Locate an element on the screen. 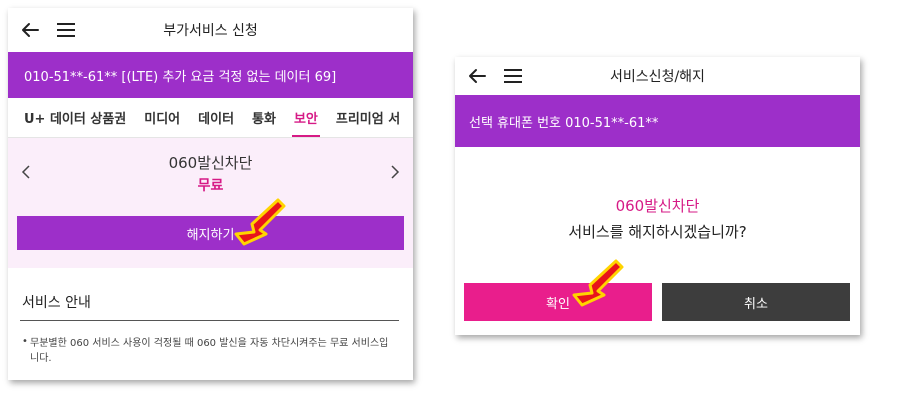 Image resolution: width=897 pixels, height=400 pixels. app-header: 서비스신청/해지 is located at coordinates (657, 76).